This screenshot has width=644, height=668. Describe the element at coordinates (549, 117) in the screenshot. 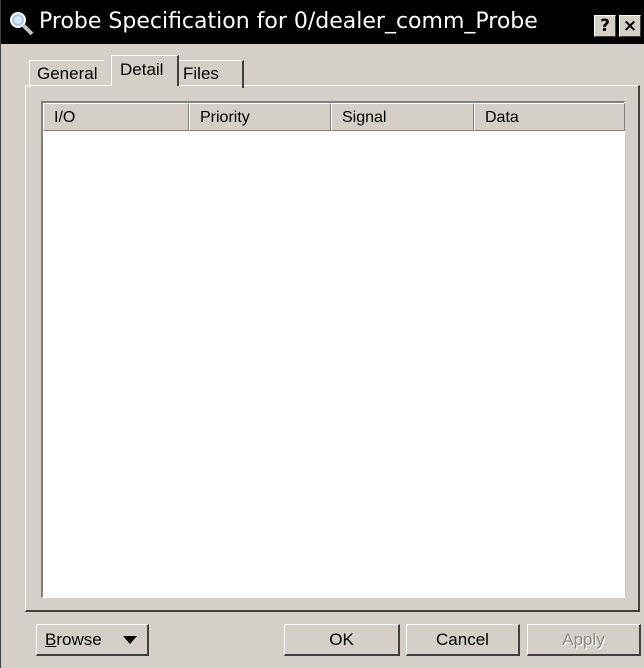

I see `column-header-data: Data` at that location.